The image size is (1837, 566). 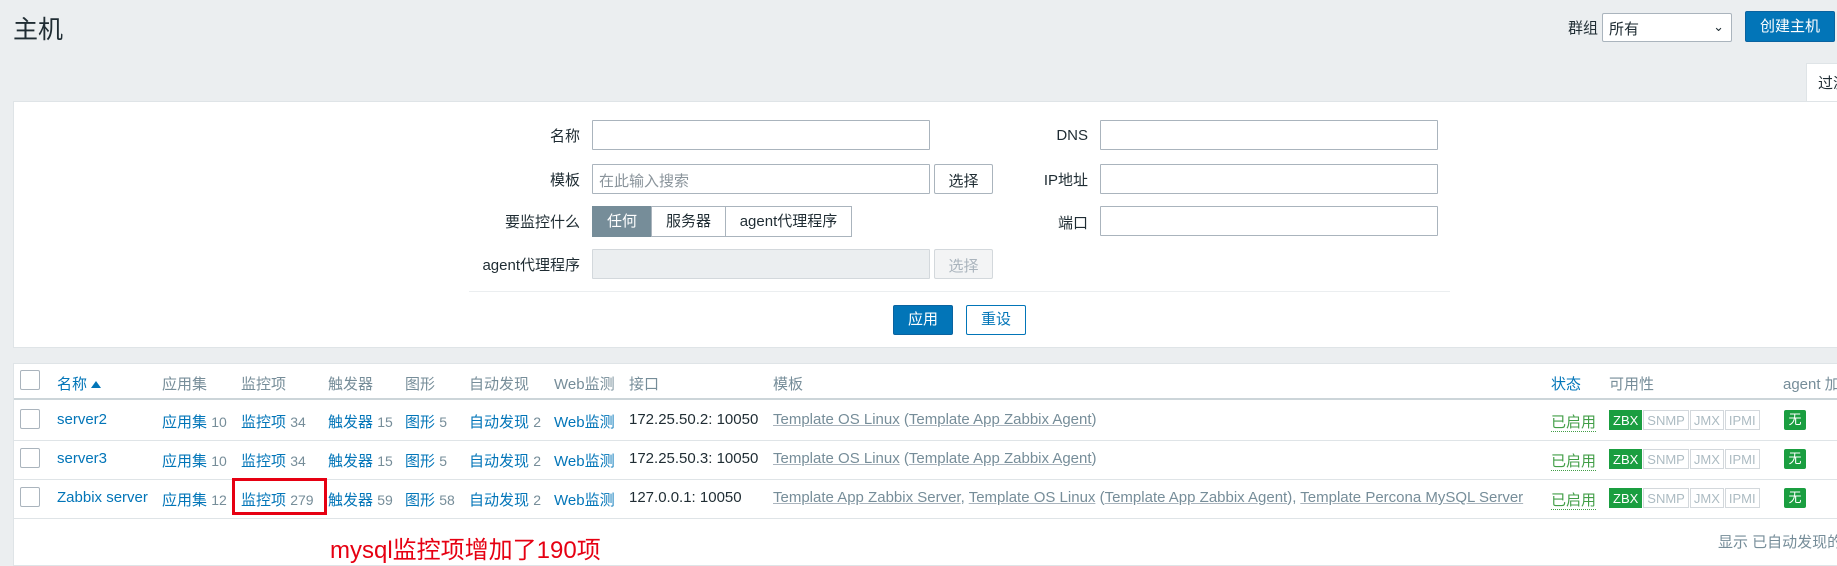 I want to click on tab-filter: 过滤器, so click(x=1821, y=82).